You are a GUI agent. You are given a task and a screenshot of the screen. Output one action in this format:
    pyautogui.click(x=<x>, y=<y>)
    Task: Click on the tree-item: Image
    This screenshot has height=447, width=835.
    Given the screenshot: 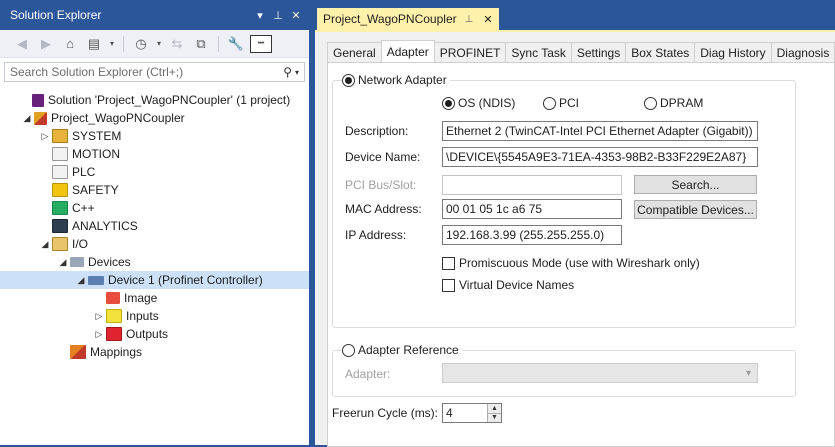 What is the action you would take?
    pyautogui.click(x=154, y=298)
    